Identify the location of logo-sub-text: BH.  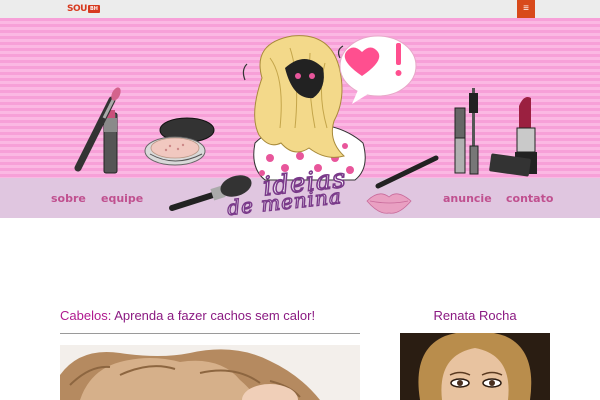
(93, 9).